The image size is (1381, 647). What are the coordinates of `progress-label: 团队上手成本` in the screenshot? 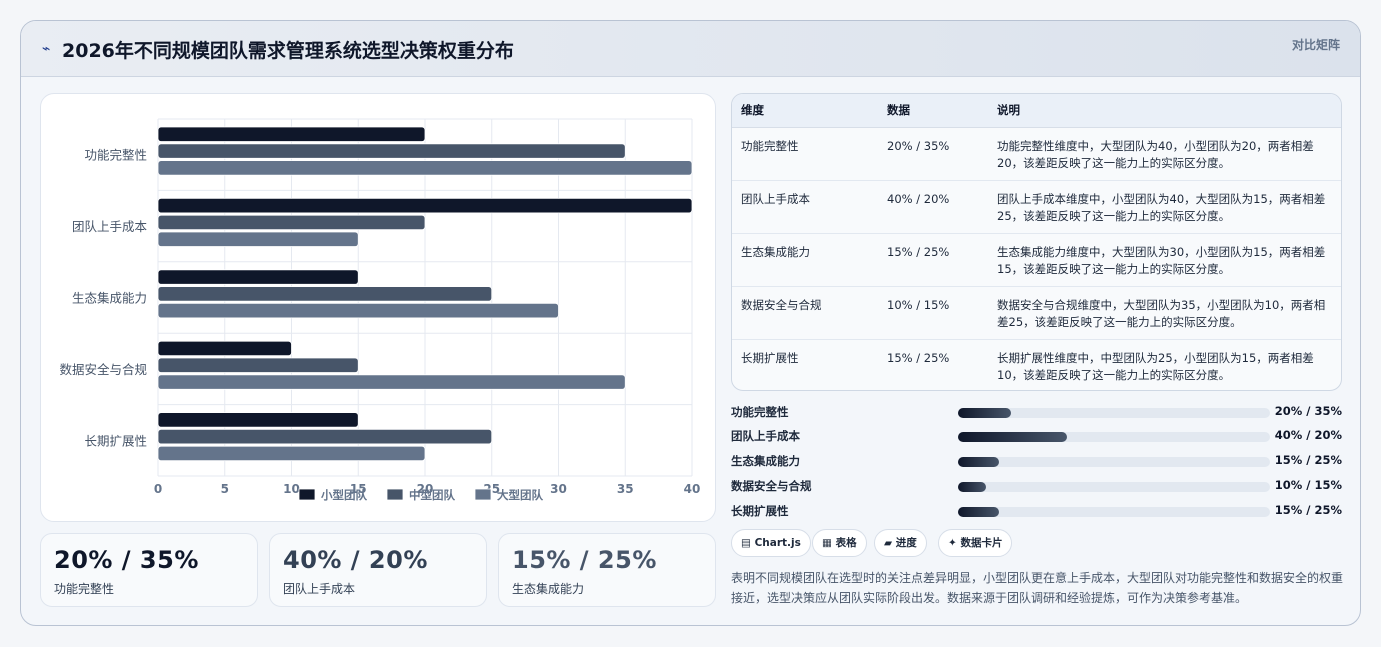 It's located at (765, 436).